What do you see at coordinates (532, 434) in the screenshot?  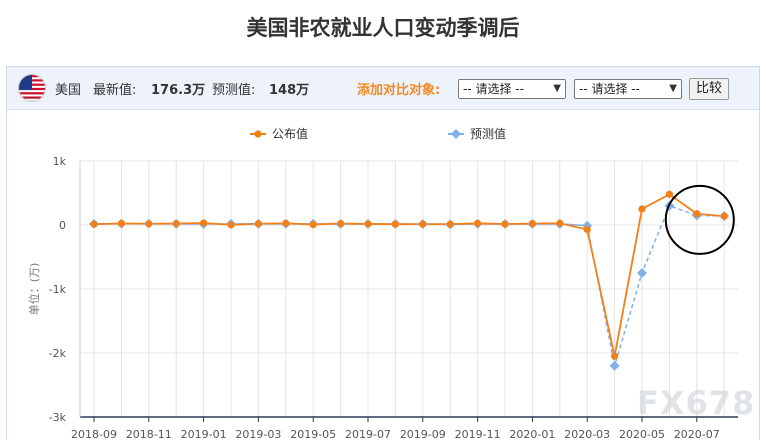 I see `x-tick-label: 2020-01` at bounding box center [532, 434].